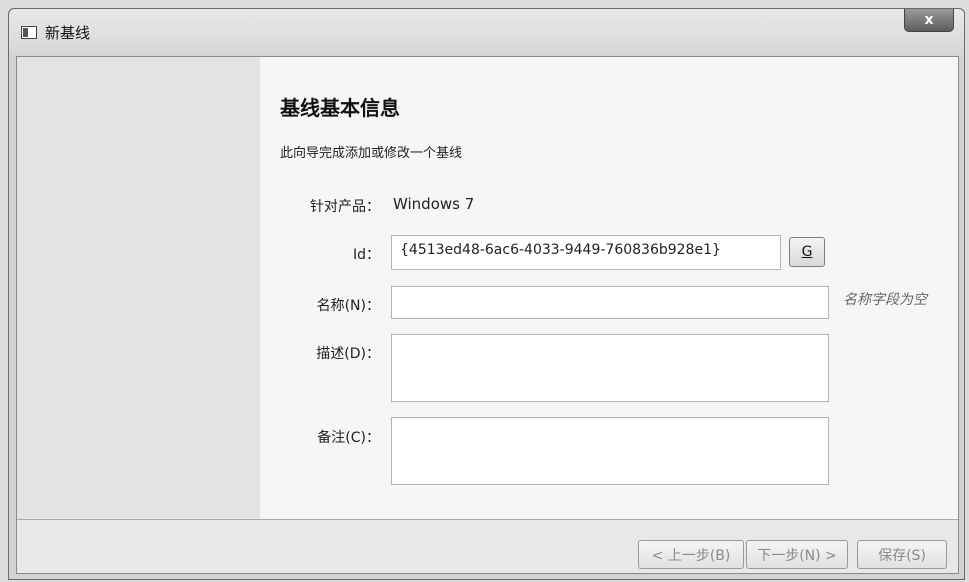  Describe the element at coordinates (586, 252) in the screenshot. I see `id-field: {4513ed48-6ac6-4033-9449-760836b928e1}` at that location.